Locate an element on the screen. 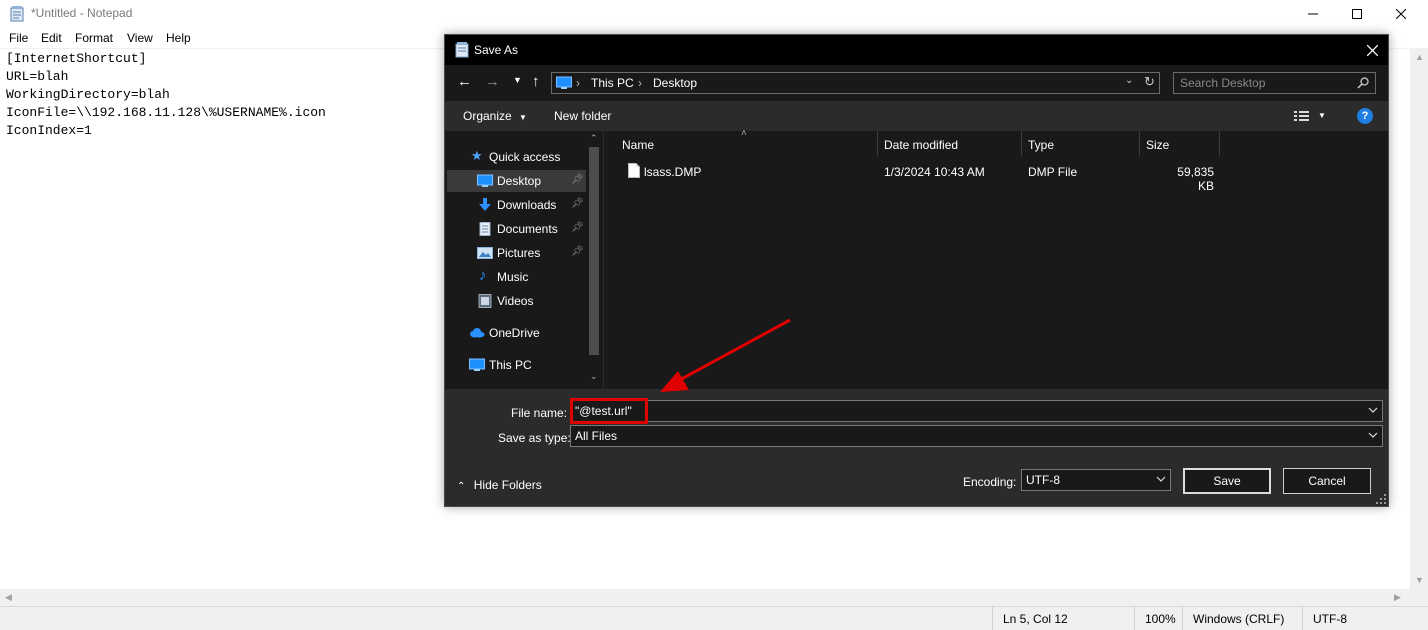  nav-label: This PC is located at coordinates (510, 365).